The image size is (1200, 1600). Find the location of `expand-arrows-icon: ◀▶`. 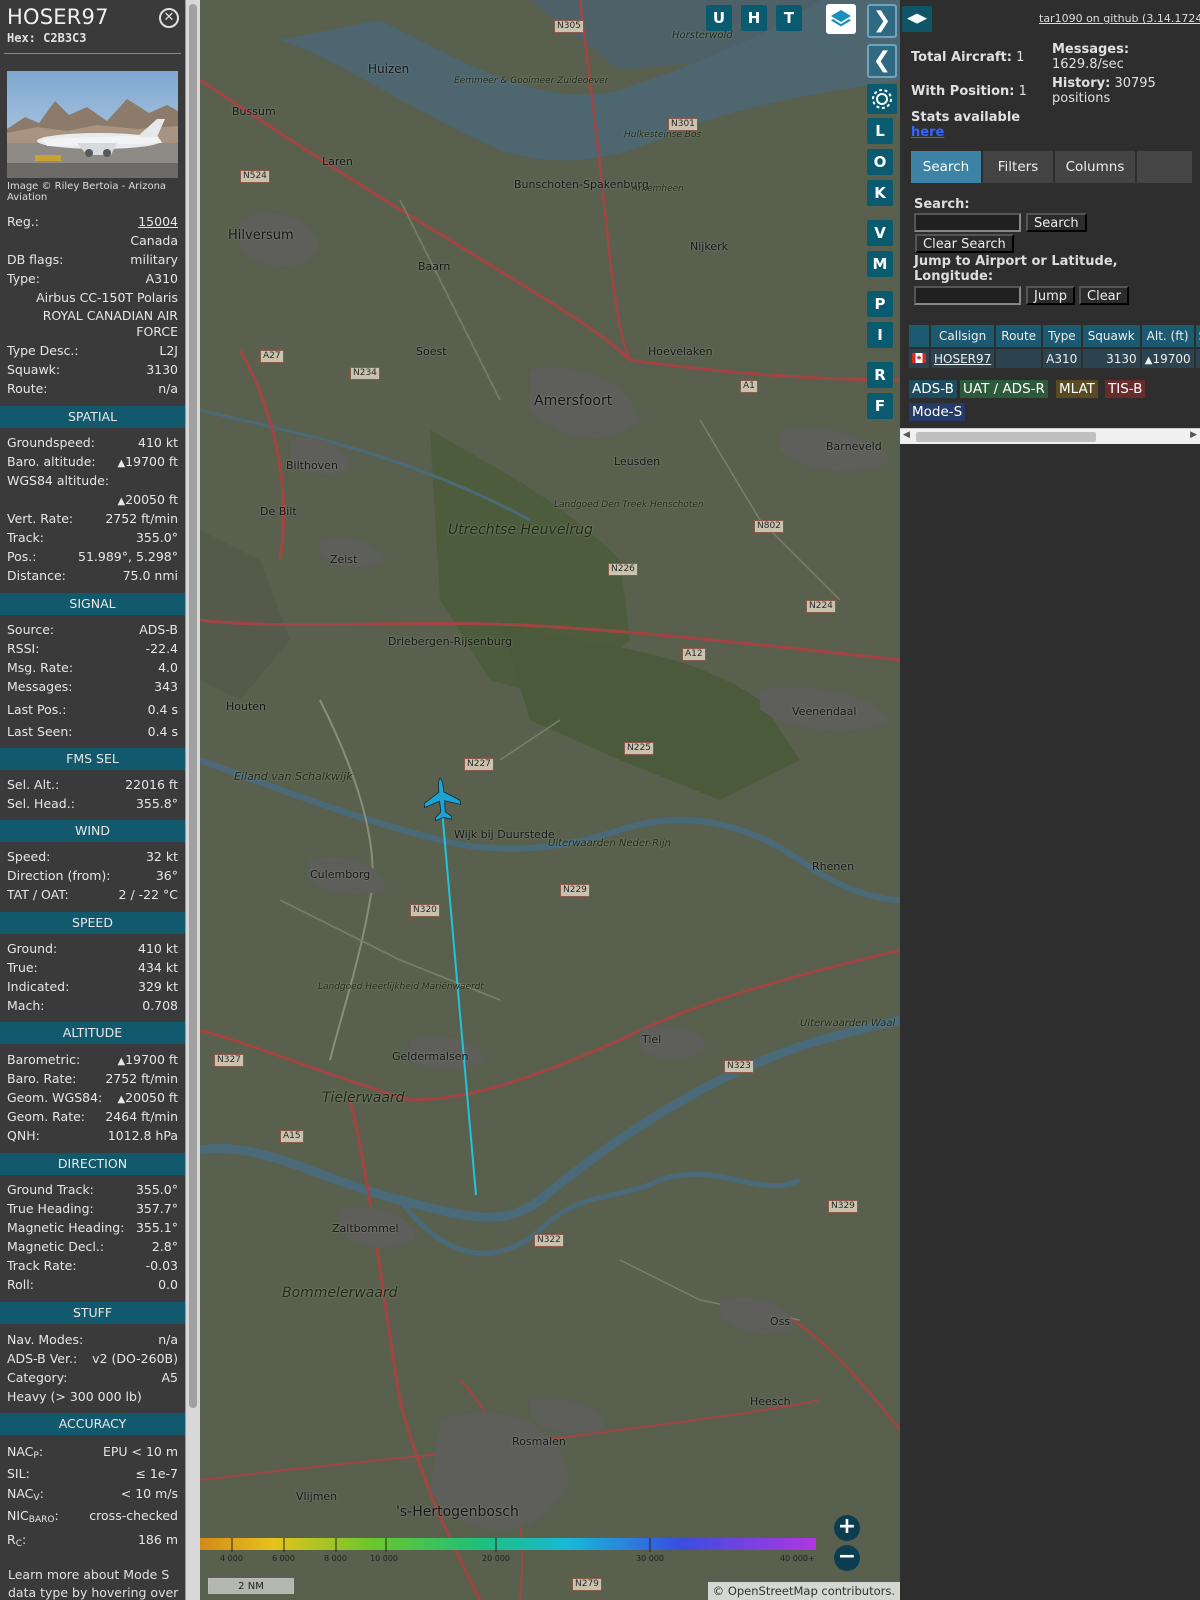

expand-arrows-icon: ◀▶ is located at coordinates (917, 19).